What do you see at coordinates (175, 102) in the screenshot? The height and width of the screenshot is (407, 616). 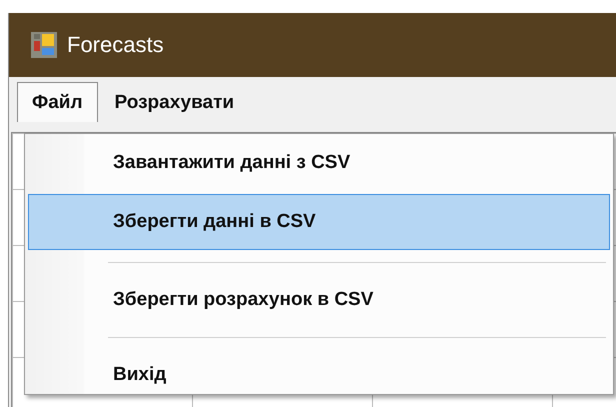 I see `menu-item: Розрахувати` at bounding box center [175, 102].